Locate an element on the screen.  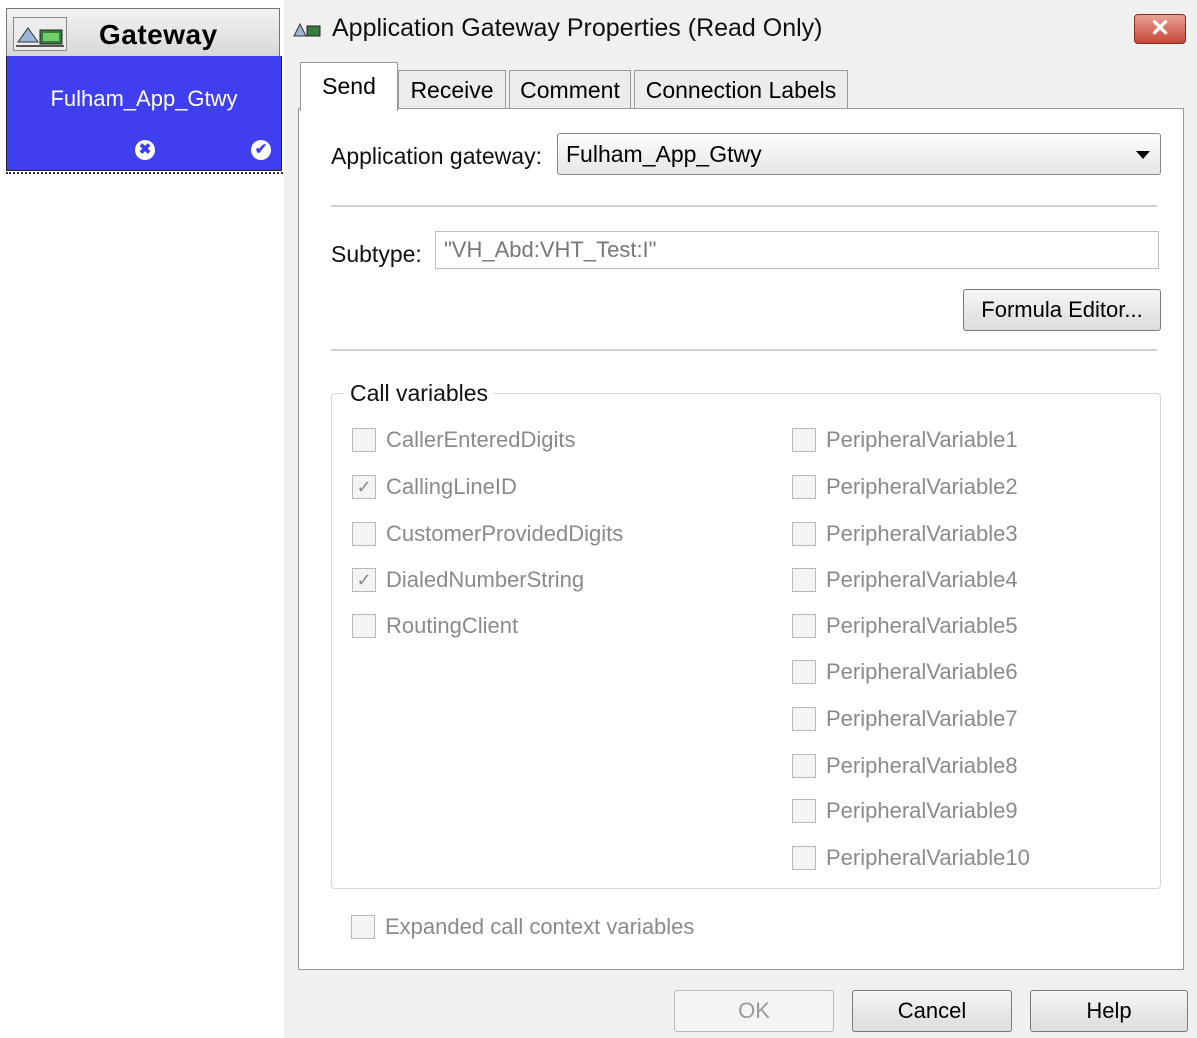
cancel-button: Cancel is located at coordinates (932, 1011).